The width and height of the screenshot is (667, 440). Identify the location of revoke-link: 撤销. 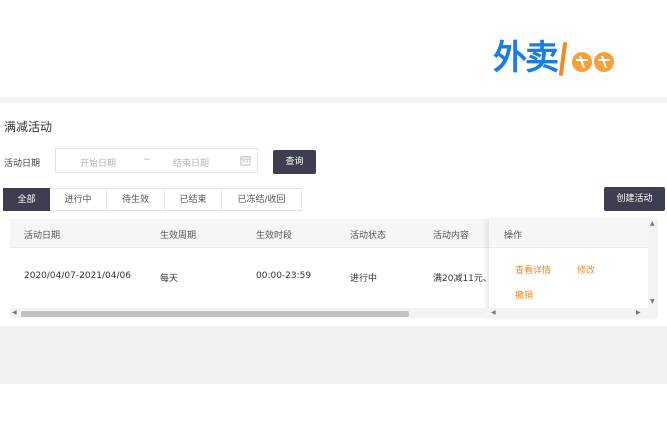
(524, 294).